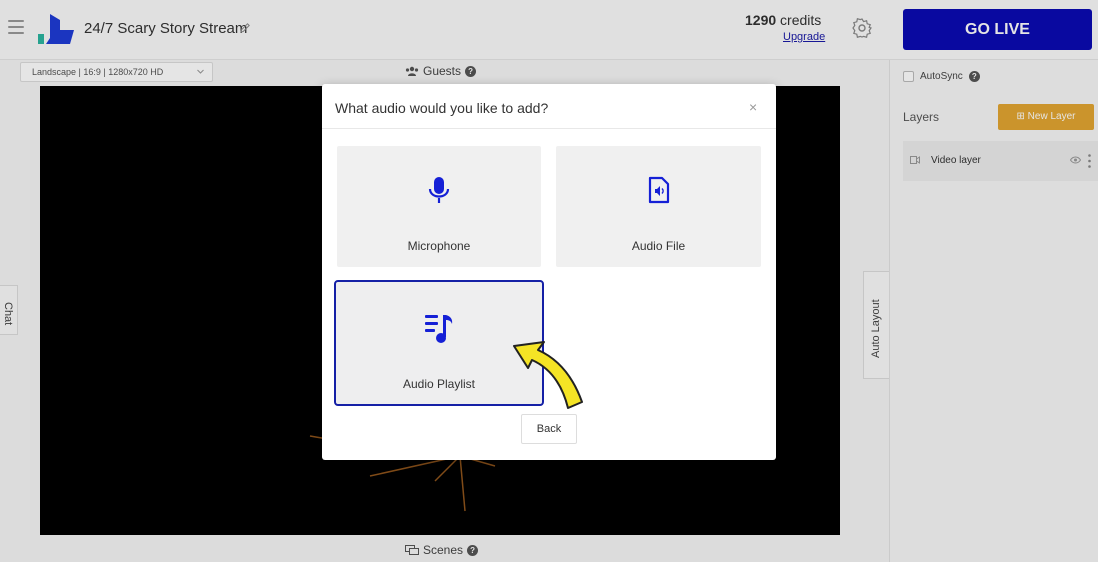  I want to click on modal-header: What audio would you like to add? ×, so click(549, 106).